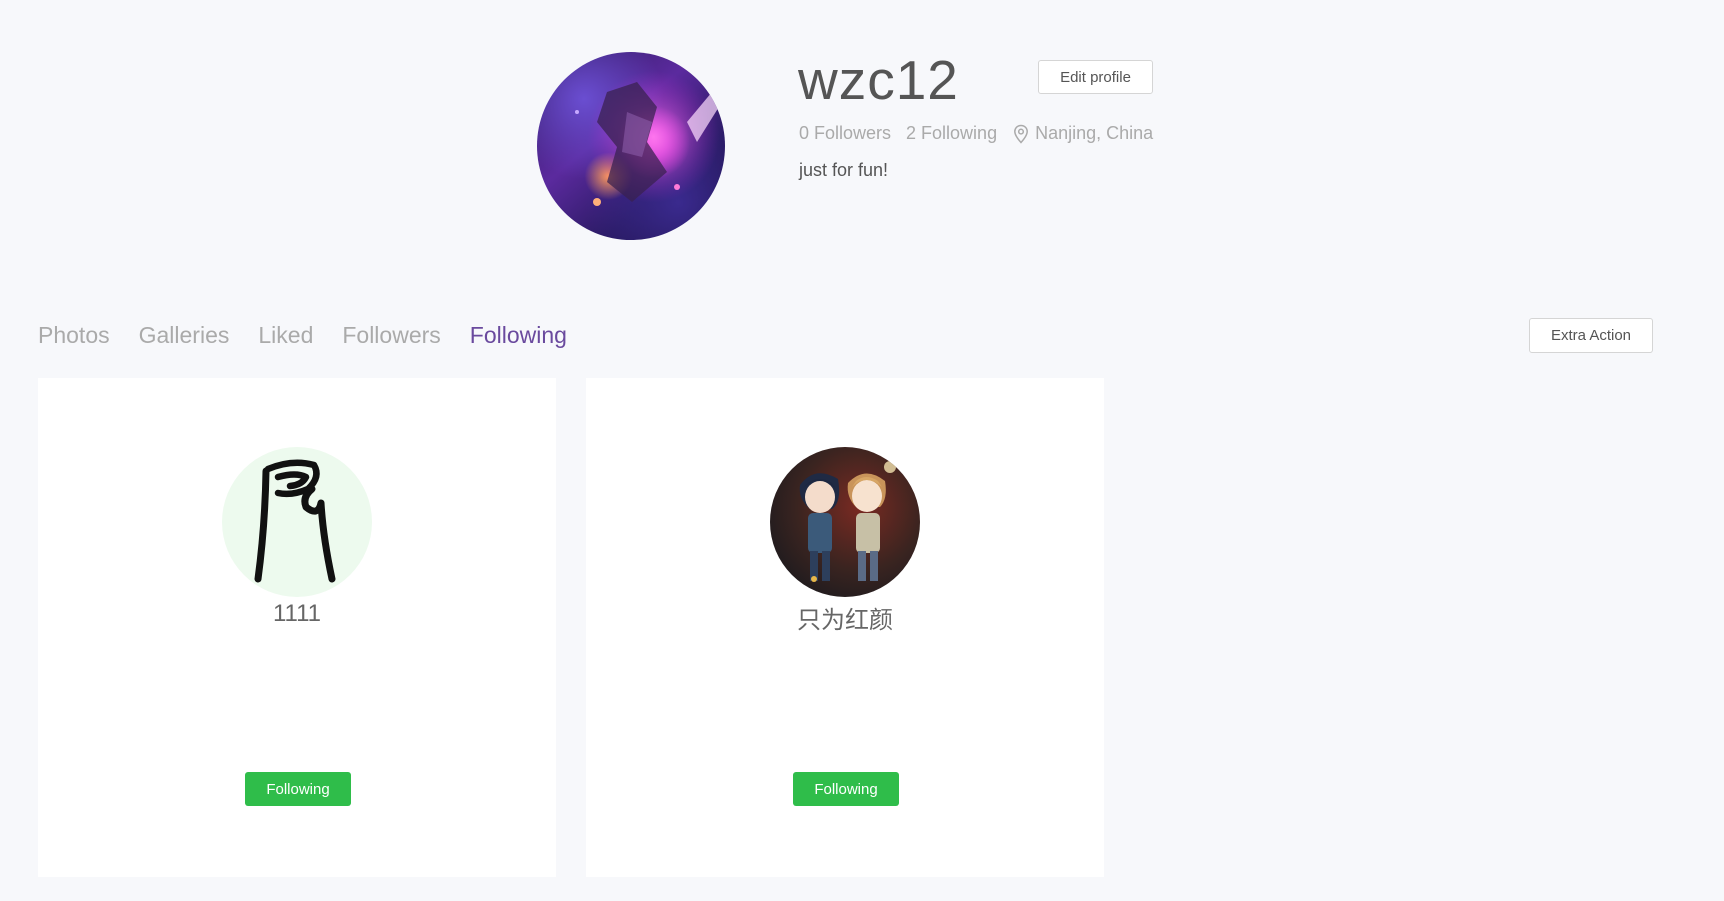 This screenshot has height=901, width=1724. I want to click on profile-avatar, so click(631, 146).